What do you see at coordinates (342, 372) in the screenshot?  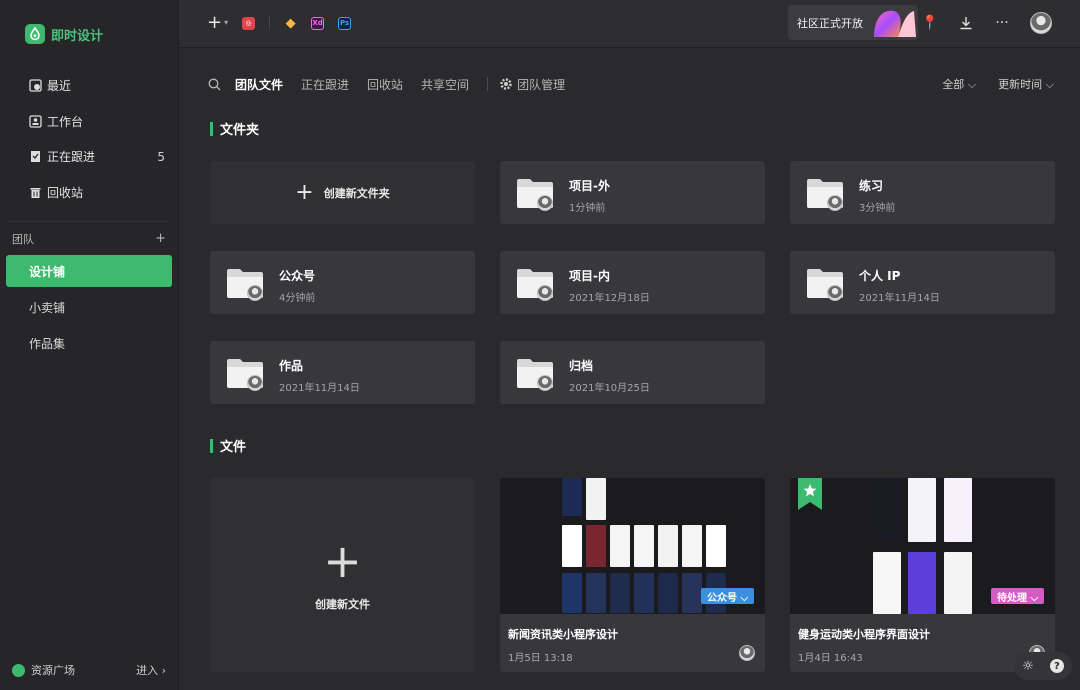 I see `folder-card: 作品 2021年11月14日` at bounding box center [342, 372].